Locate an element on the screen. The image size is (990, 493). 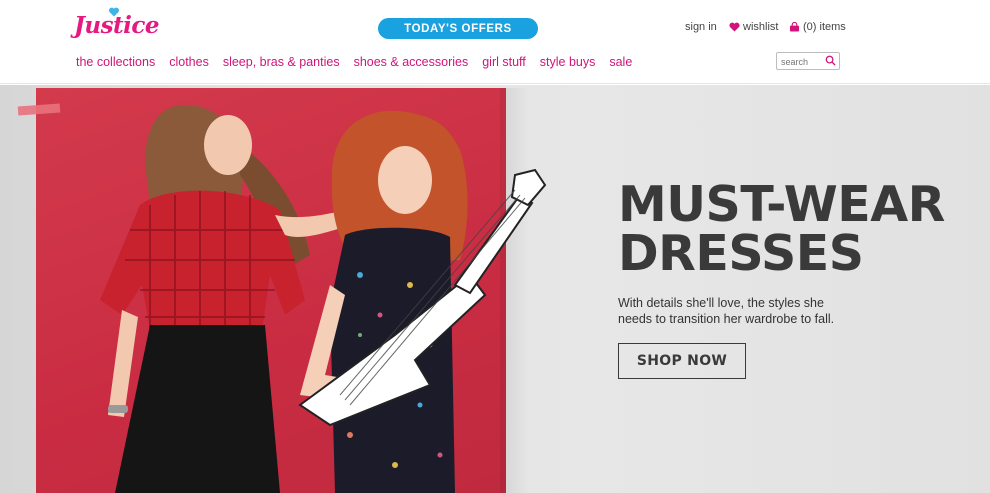
search-icon is located at coordinates (830, 60).